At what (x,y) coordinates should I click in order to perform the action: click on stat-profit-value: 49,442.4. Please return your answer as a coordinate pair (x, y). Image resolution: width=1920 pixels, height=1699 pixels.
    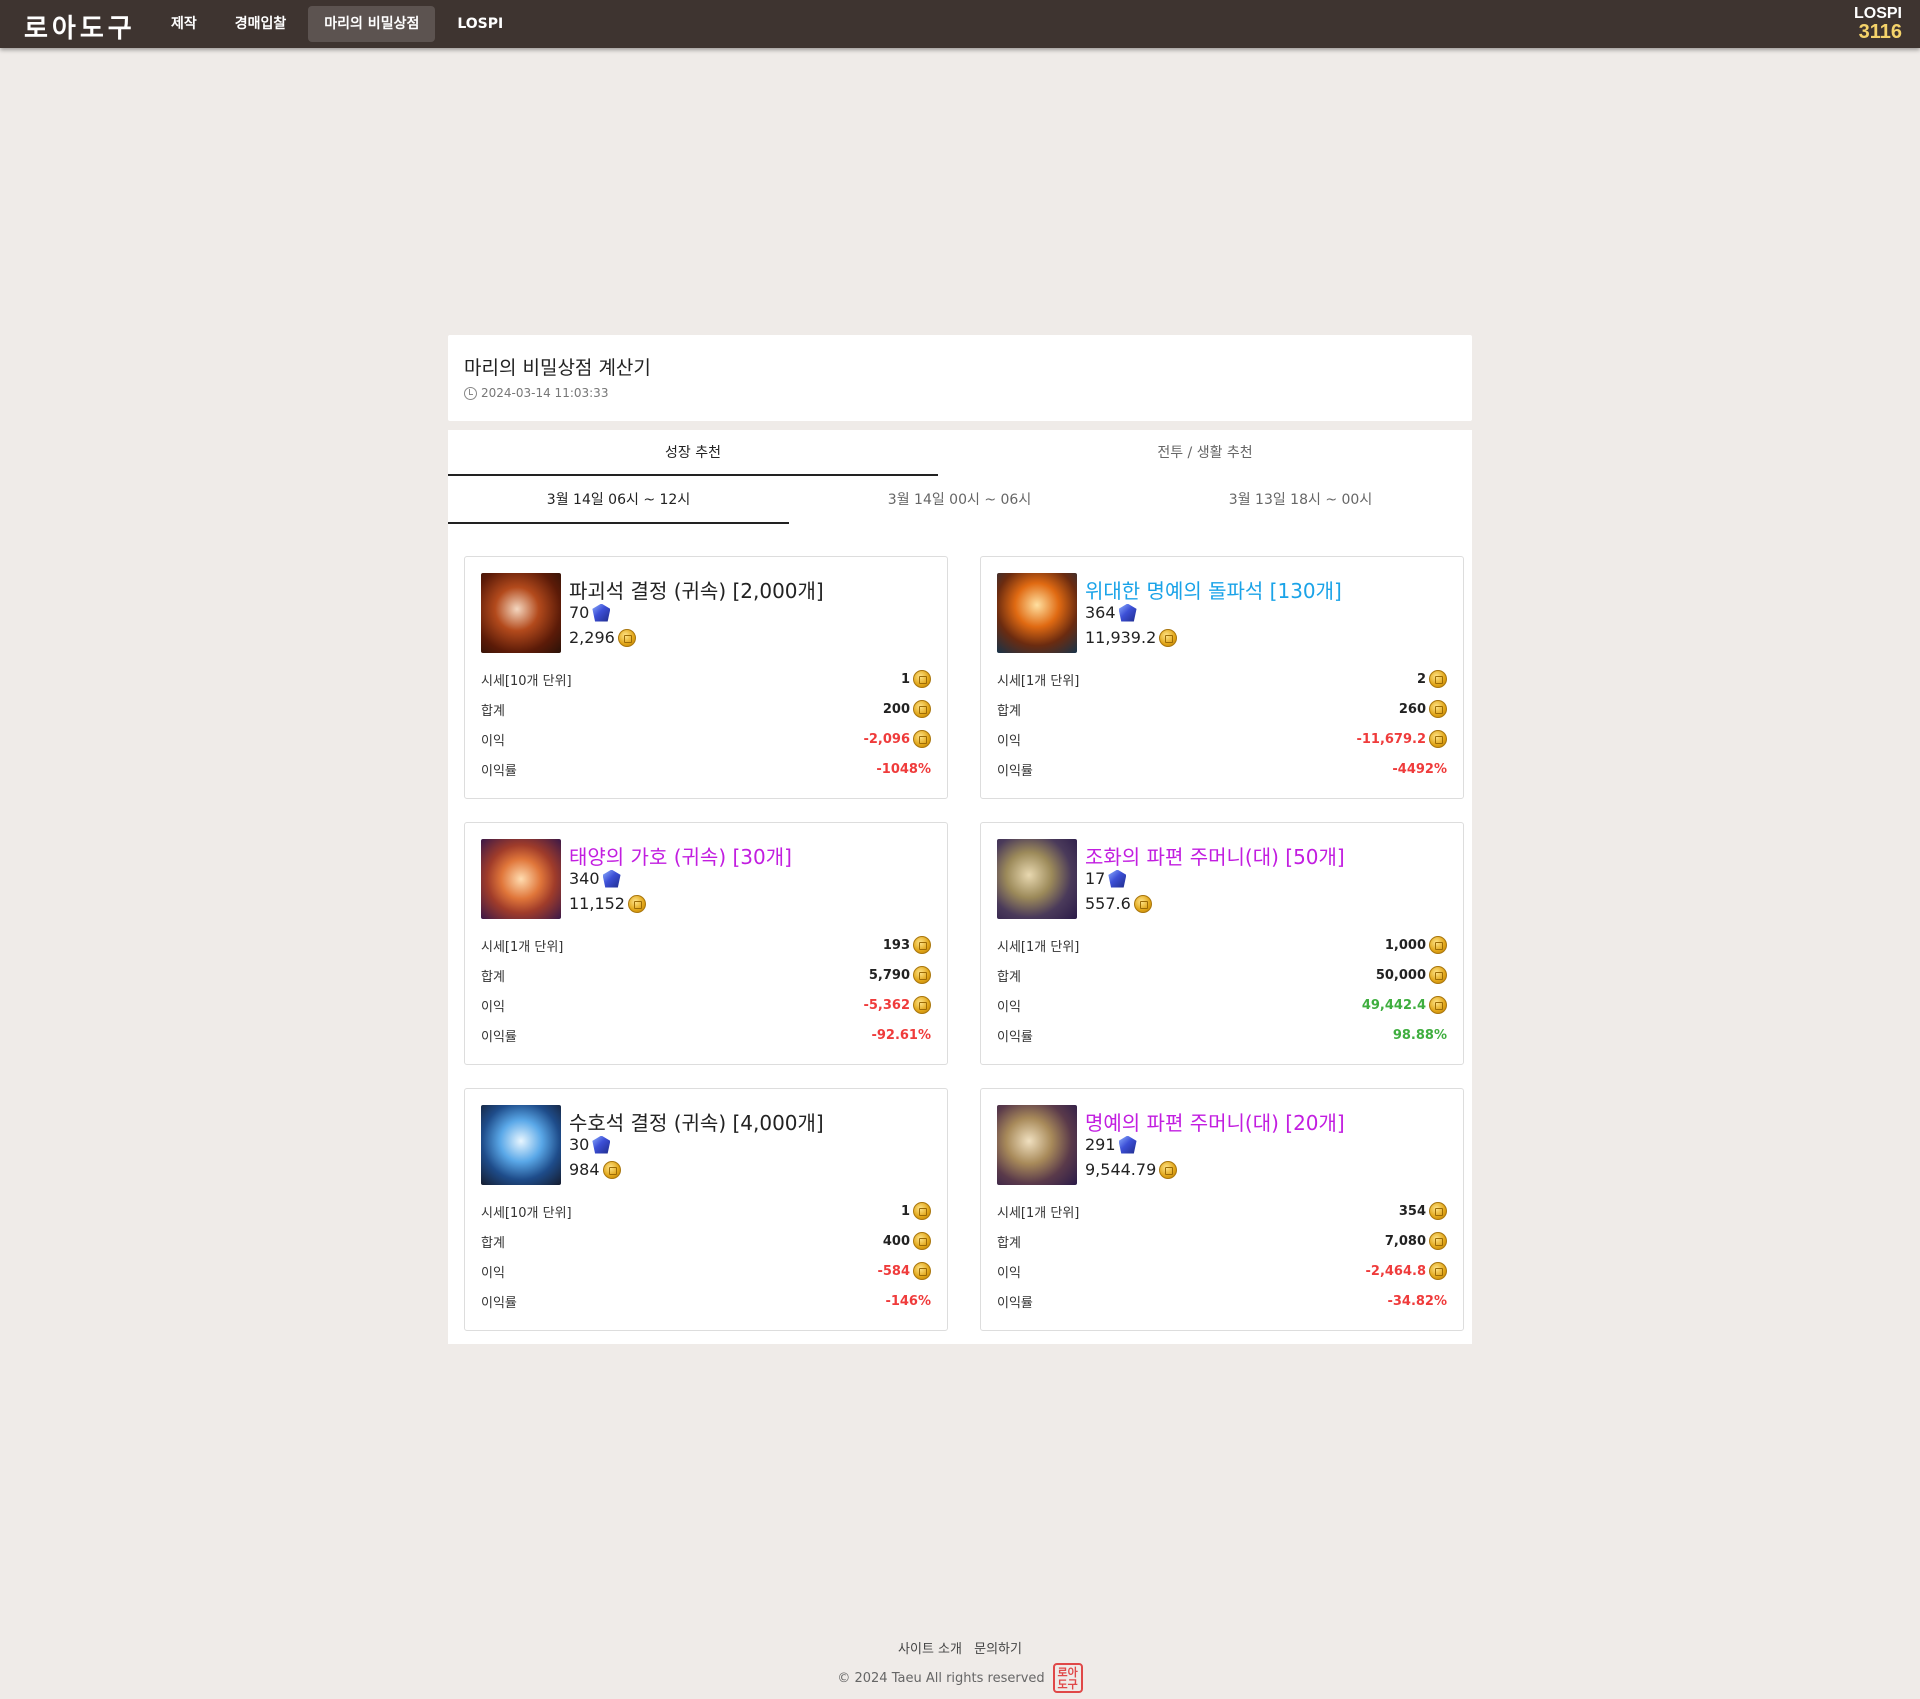
    Looking at the image, I should click on (1404, 1005).